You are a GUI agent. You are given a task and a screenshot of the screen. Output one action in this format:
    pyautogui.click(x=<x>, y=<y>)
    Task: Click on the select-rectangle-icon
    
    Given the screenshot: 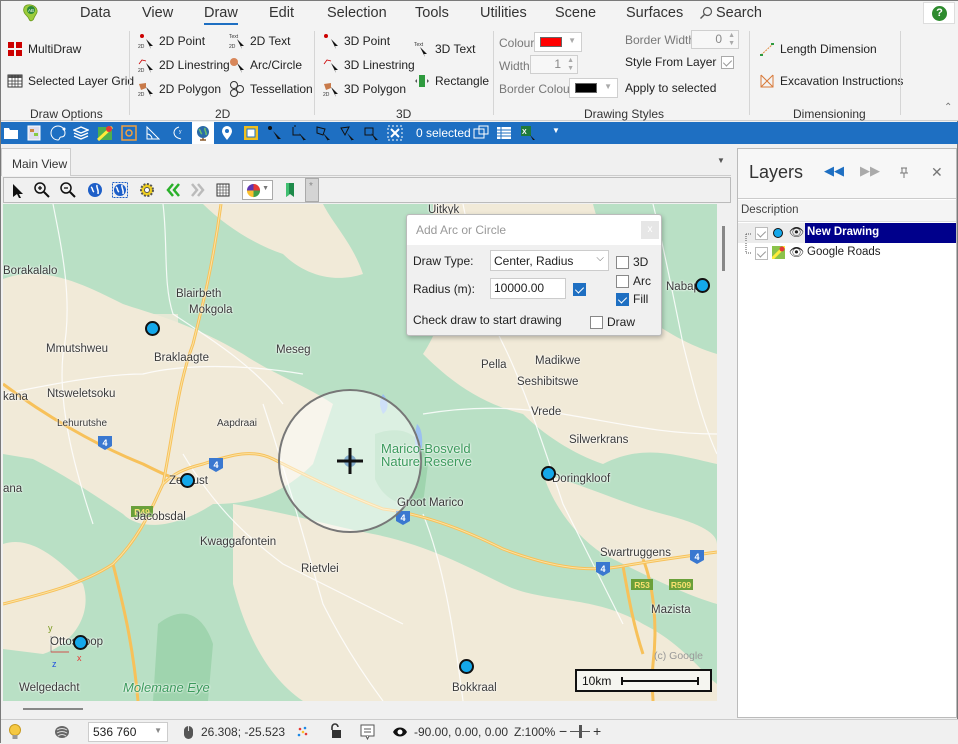 What is the action you would take?
    pyautogui.click(x=251, y=133)
    